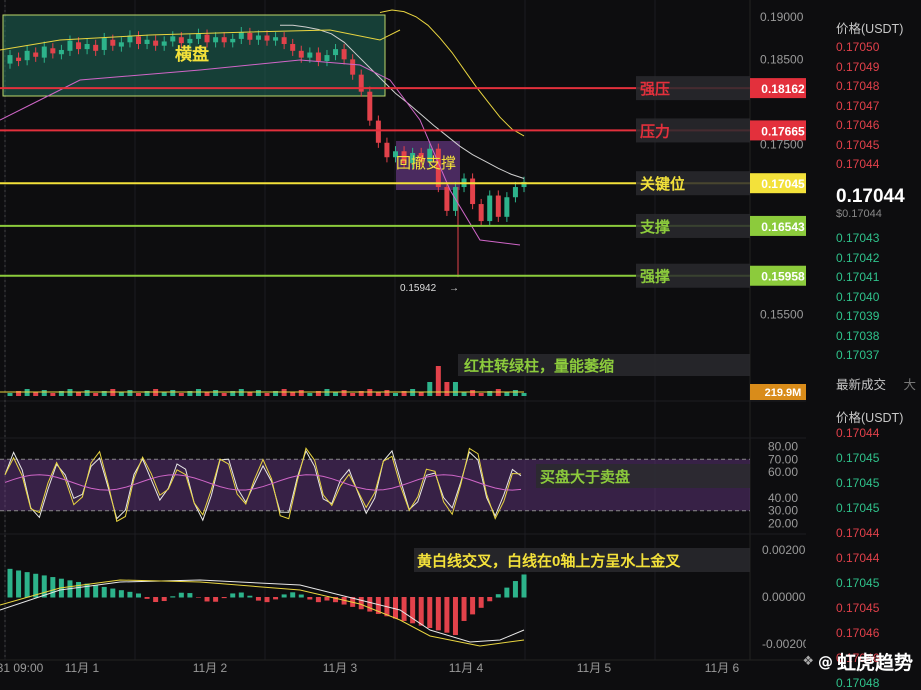 The width and height of the screenshot is (921, 690). Describe the element at coordinates (340, 668) in the screenshot. I see `x-tick-3: 11月 3` at that location.